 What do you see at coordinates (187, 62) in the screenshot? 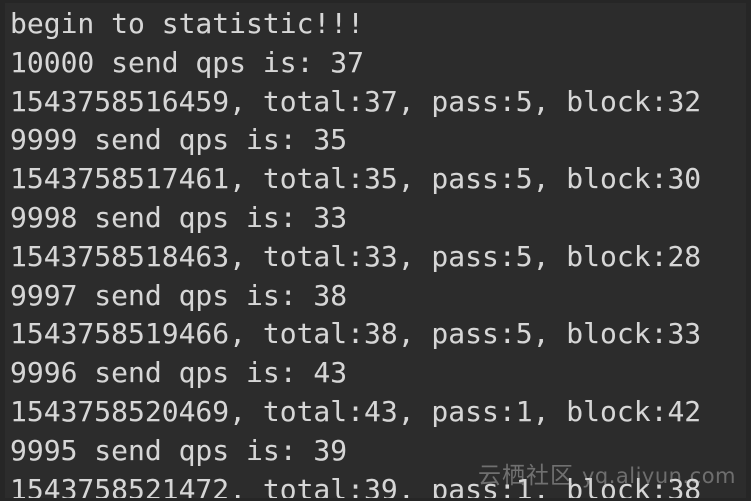
I see `terminal-line: 10000 send qps is: 37` at bounding box center [187, 62].